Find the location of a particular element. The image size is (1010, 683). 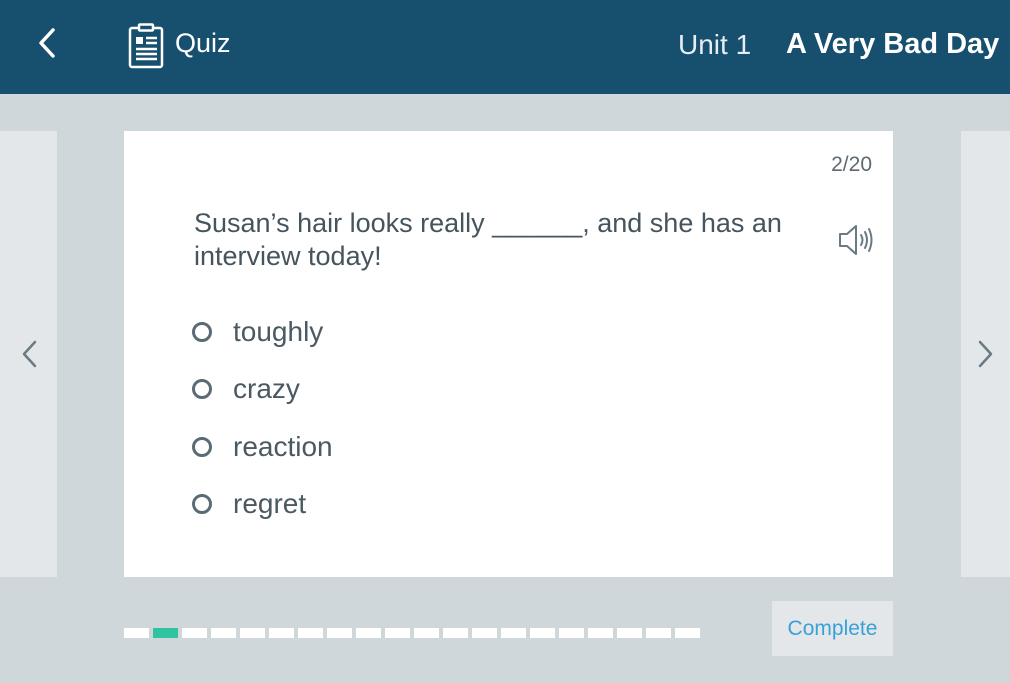

unit-label: Unit 1 is located at coordinates (715, 44).